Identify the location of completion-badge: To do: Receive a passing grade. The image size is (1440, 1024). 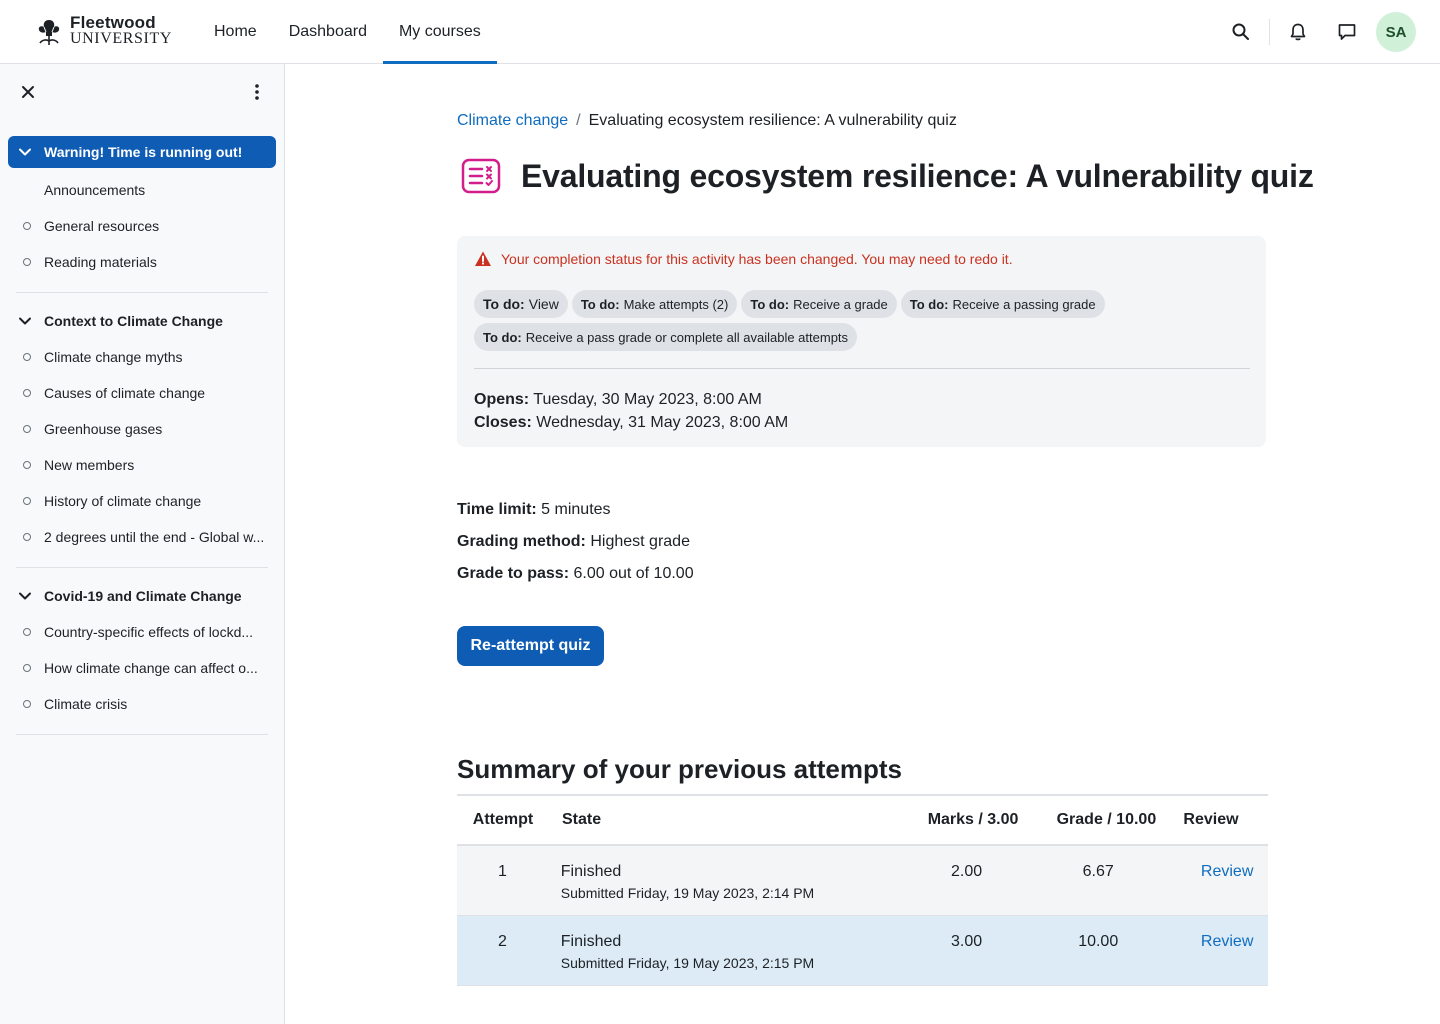
(1002, 304).